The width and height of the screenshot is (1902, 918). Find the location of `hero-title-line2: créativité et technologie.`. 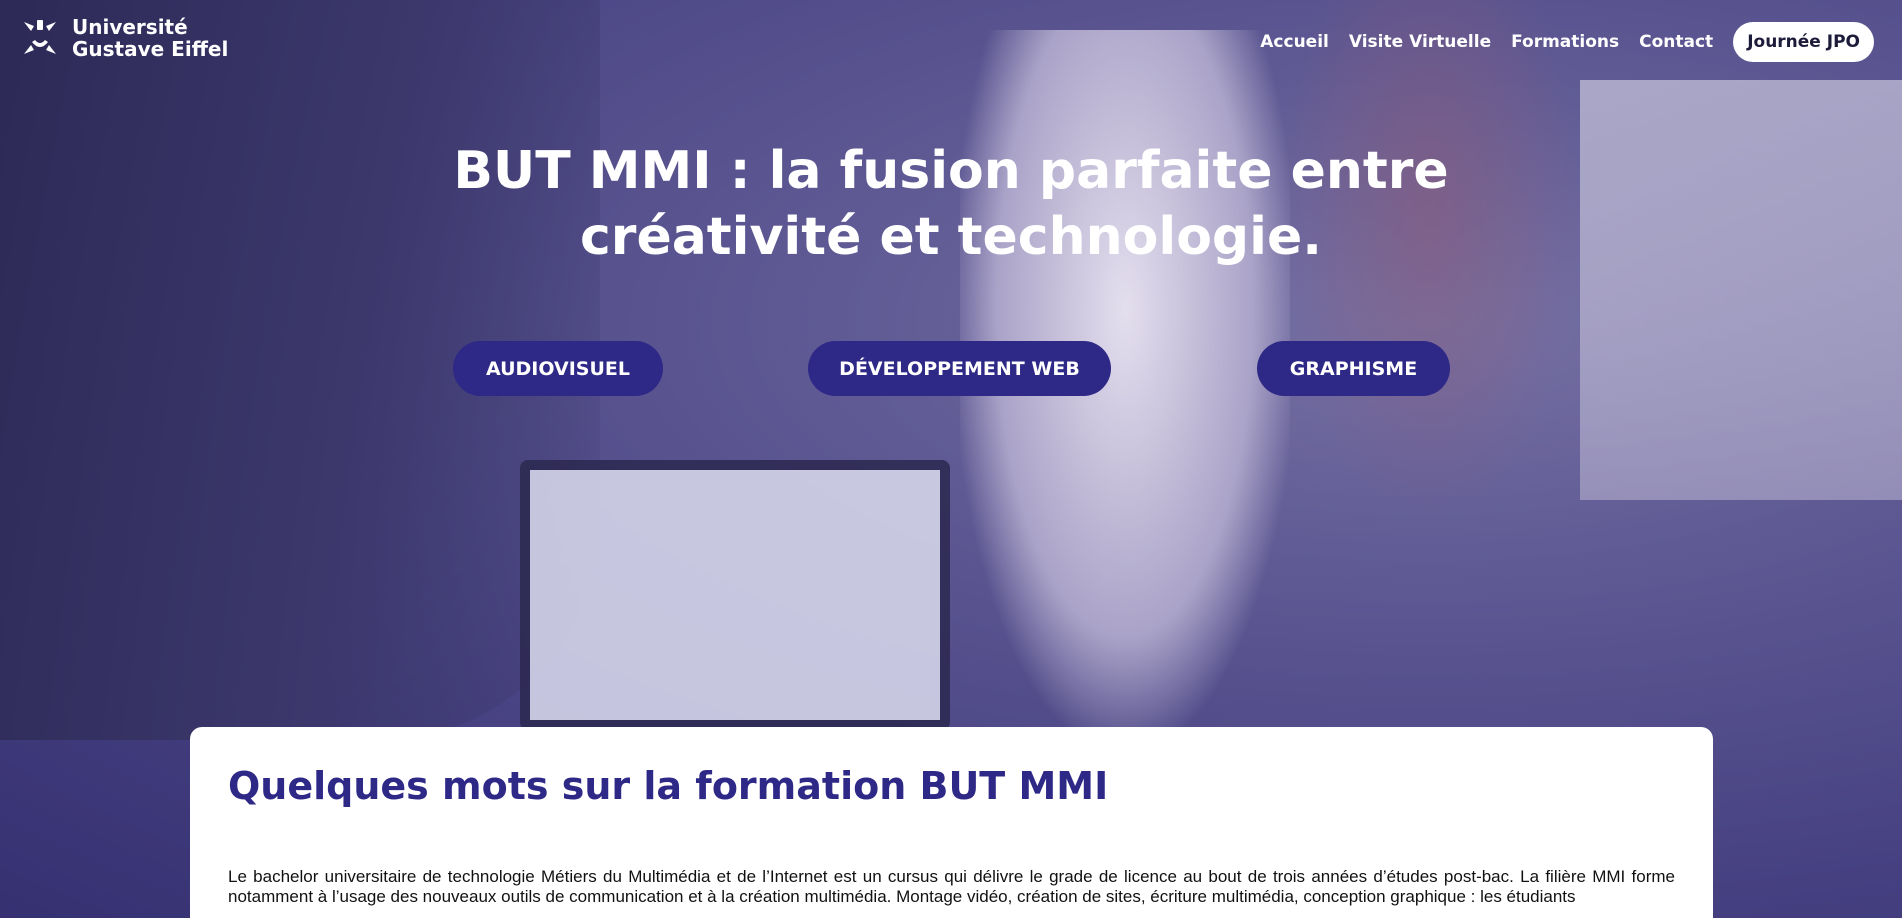

hero-title-line2: créativité et technologie. is located at coordinates (950, 237).